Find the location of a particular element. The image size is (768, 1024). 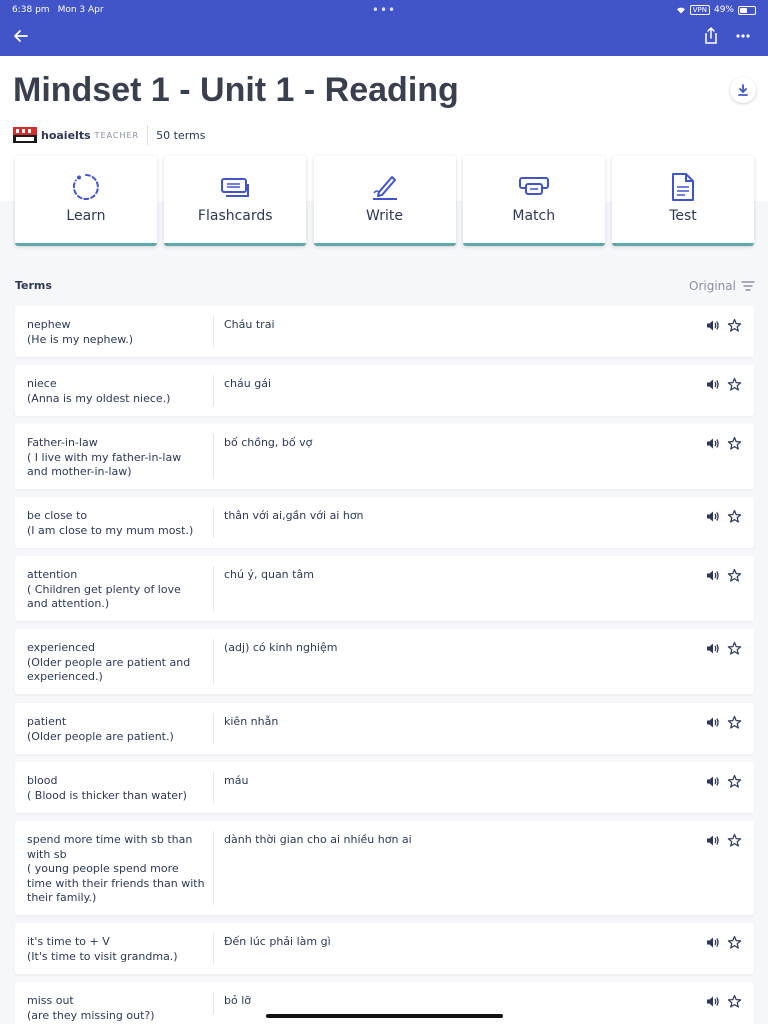

test-icon is located at coordinates (683, 187).